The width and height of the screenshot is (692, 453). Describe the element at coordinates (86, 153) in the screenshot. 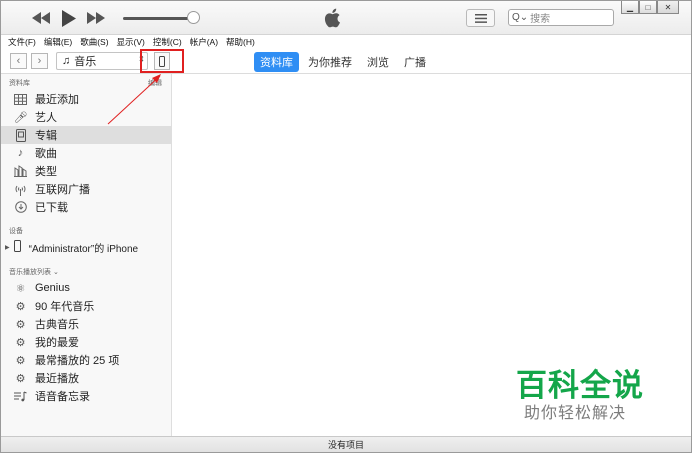

I see `sidebar-item-songs: ♪ 歌曲` at that location.